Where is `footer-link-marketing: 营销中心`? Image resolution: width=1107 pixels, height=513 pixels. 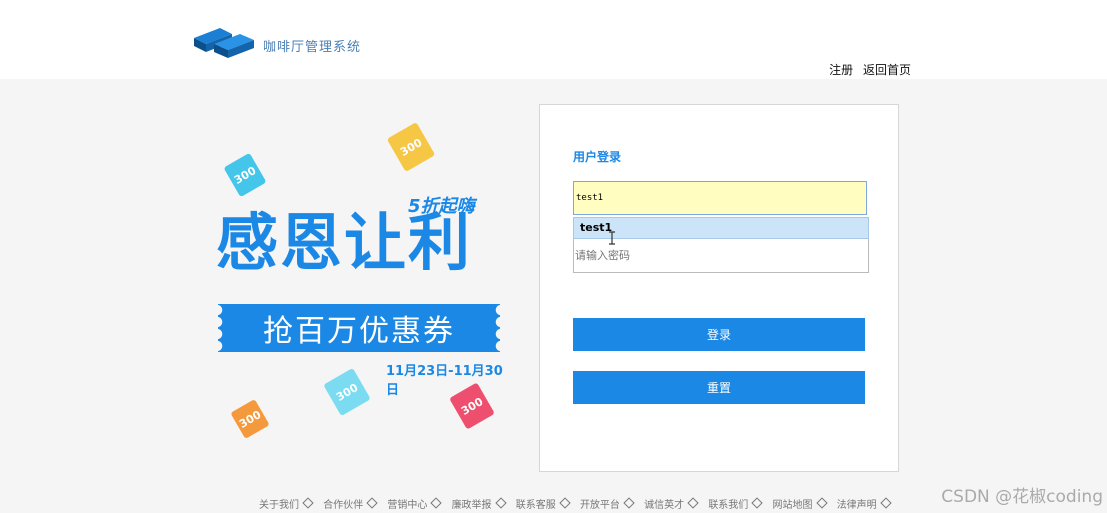
footer-link-marketing: 营销中心 is located at coordinates (416, 504).